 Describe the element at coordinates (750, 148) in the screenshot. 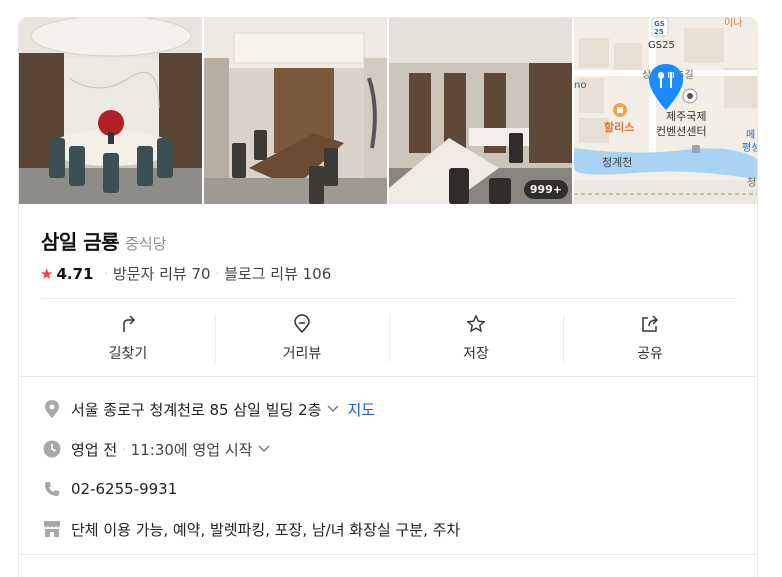

I see `map-label-pyeong: 평성` at that location.